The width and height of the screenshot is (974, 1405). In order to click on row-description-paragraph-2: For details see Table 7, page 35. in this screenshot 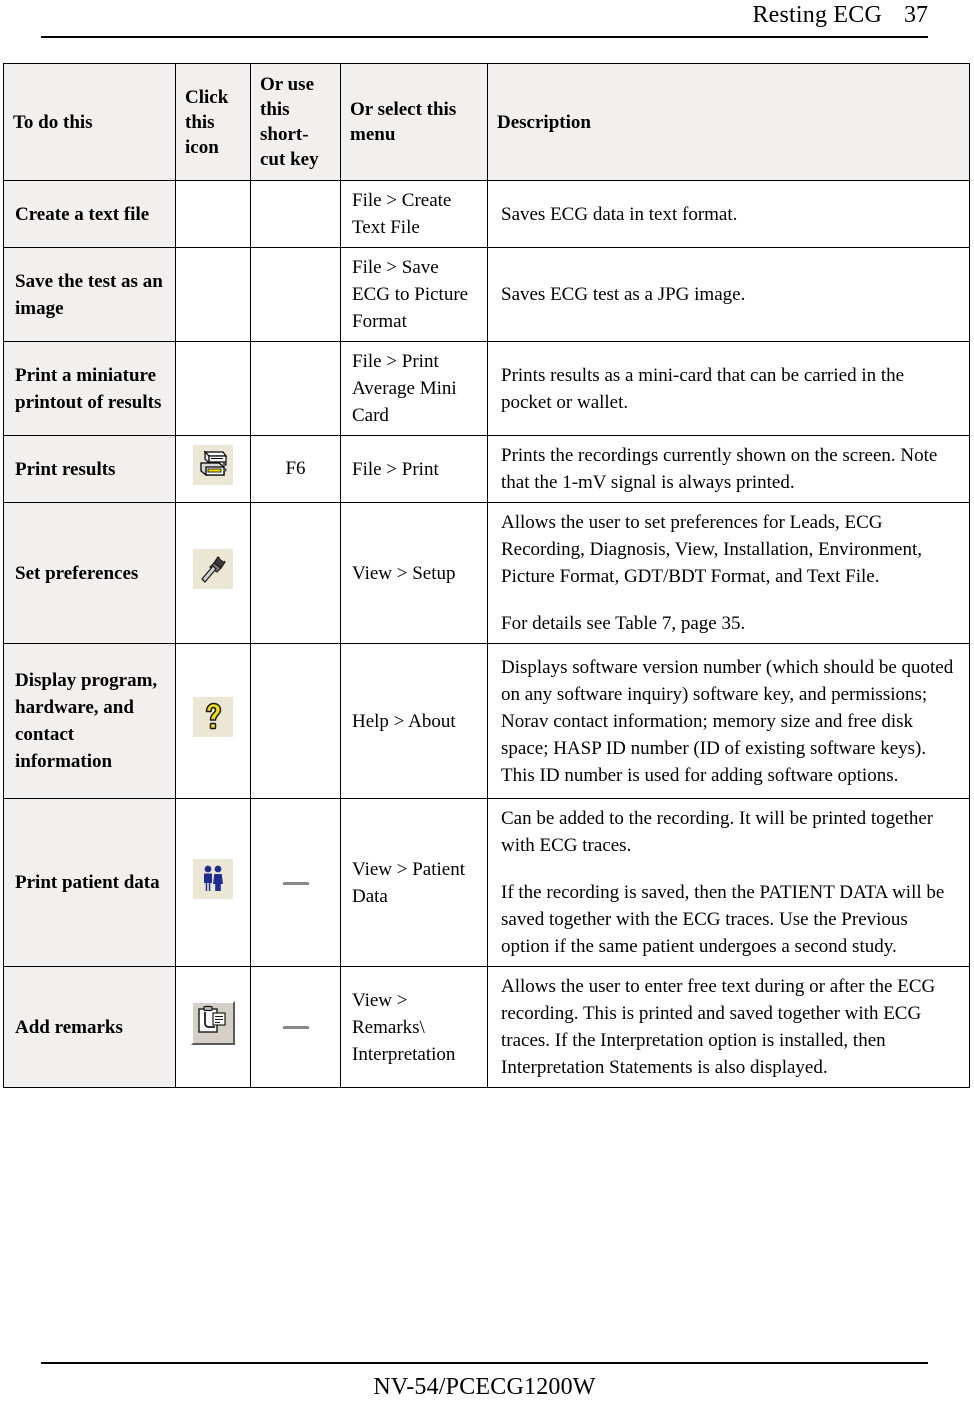, I will do `click(623, 623)`.